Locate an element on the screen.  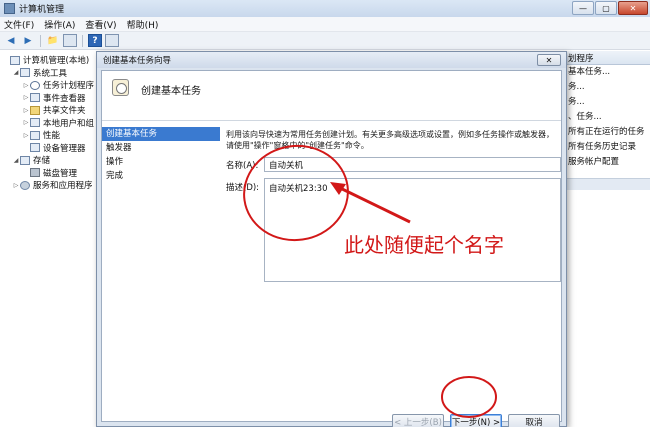
description-label: 描述(D): is located at coordinates (243, 188).